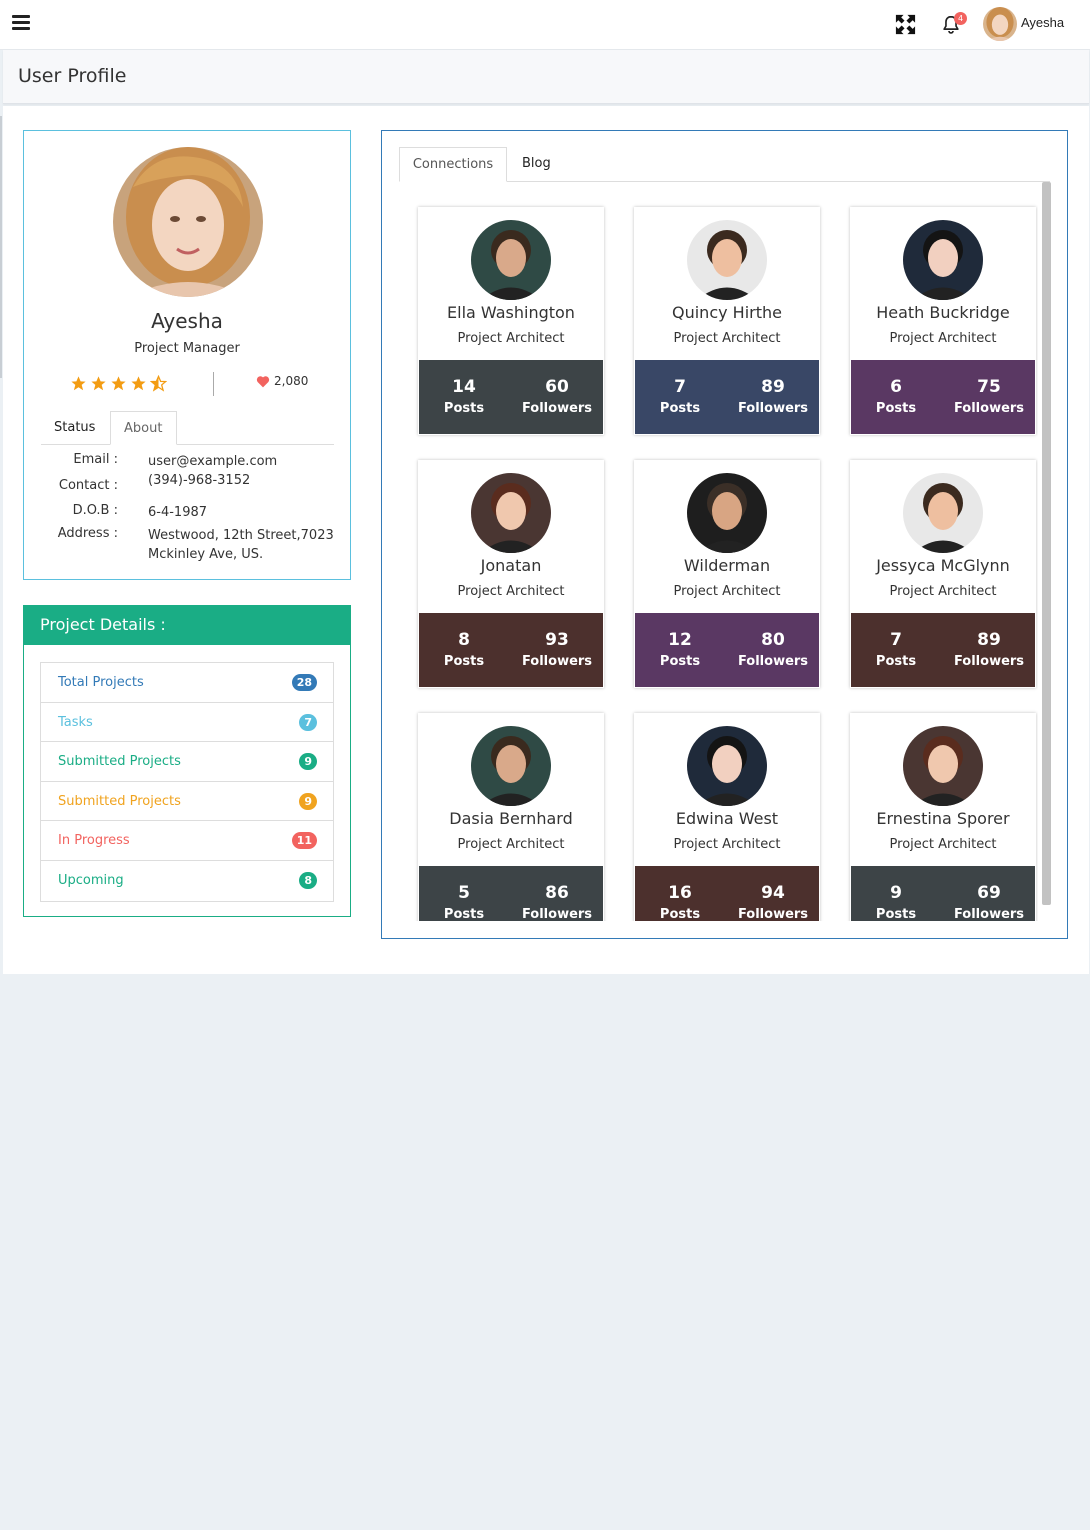  Describe the element at coordinates (905, 24) in the screenshot. I see `fullscreen-icon` at that location.